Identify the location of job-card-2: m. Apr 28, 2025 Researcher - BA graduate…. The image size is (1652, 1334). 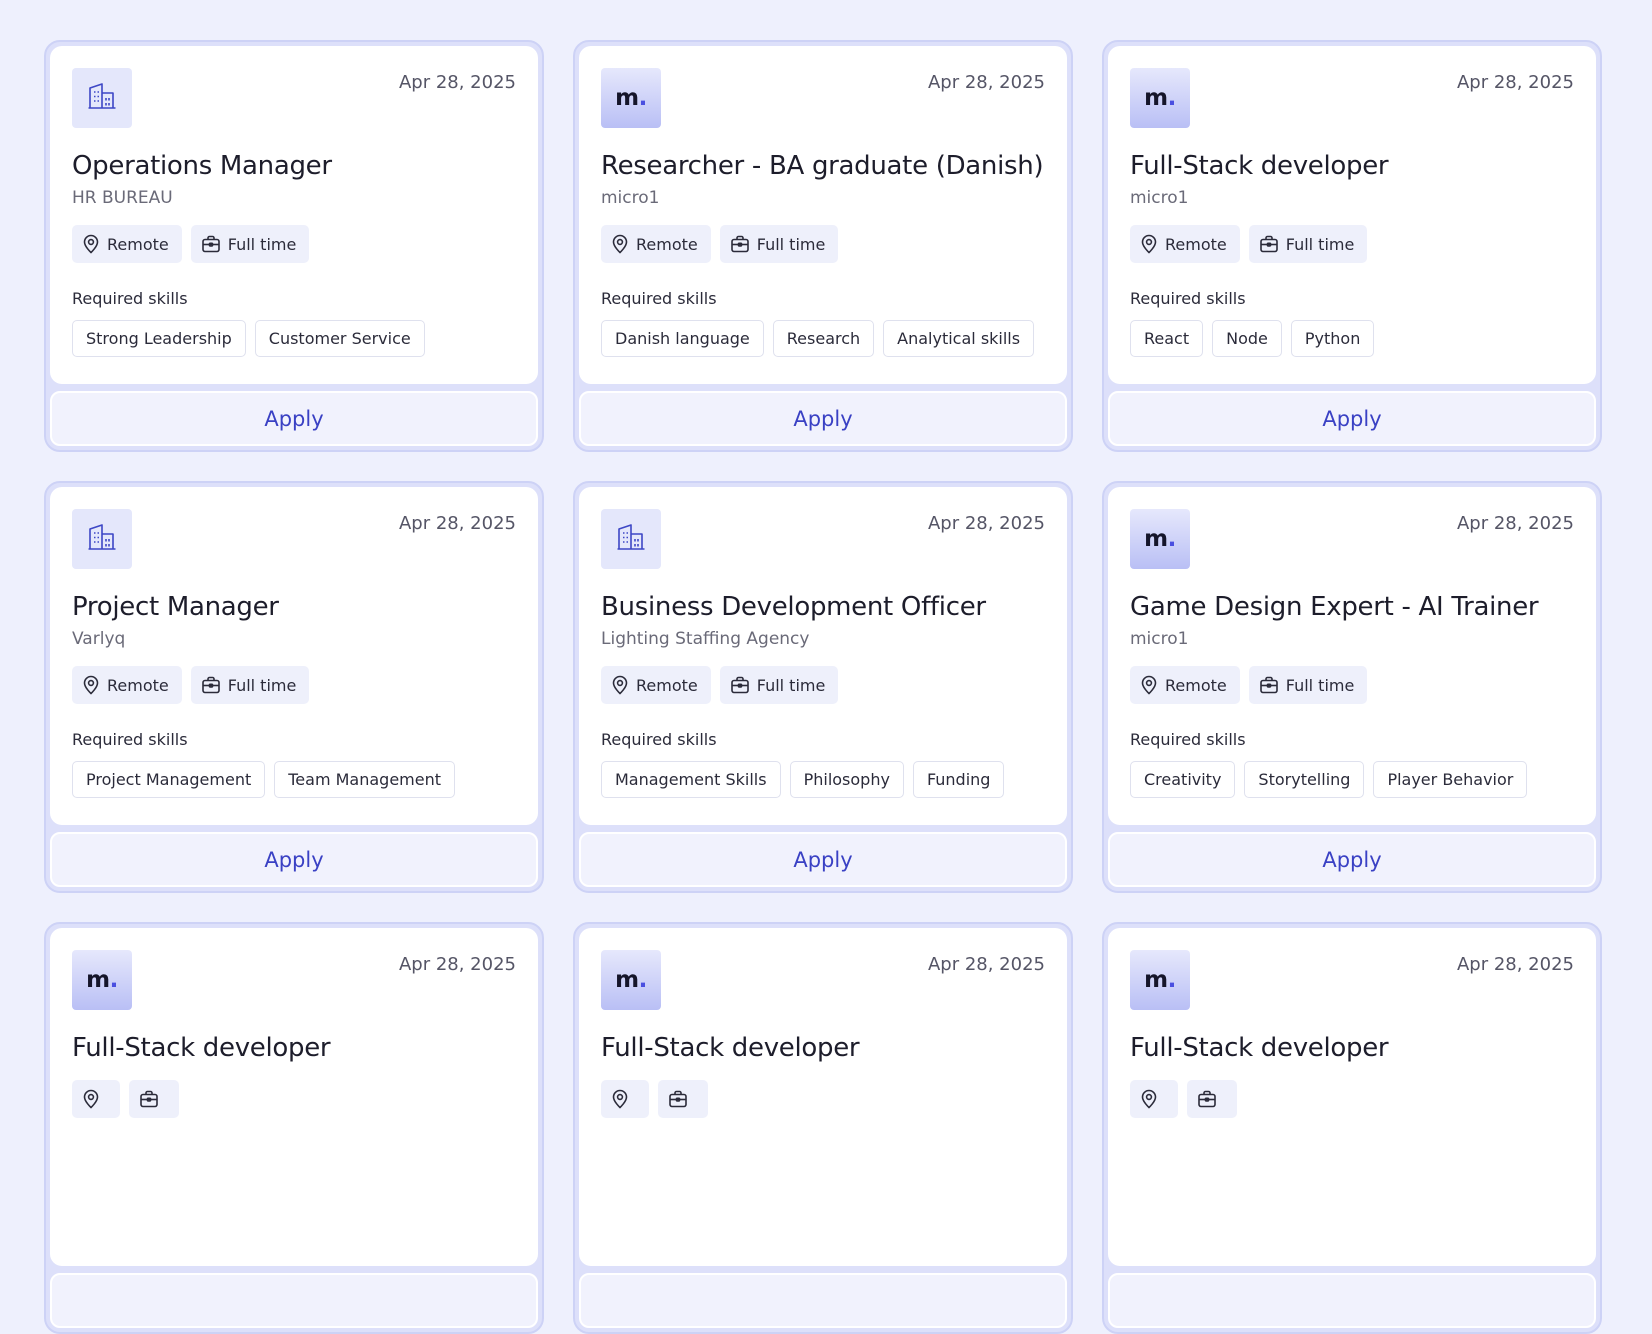
(823, 246).